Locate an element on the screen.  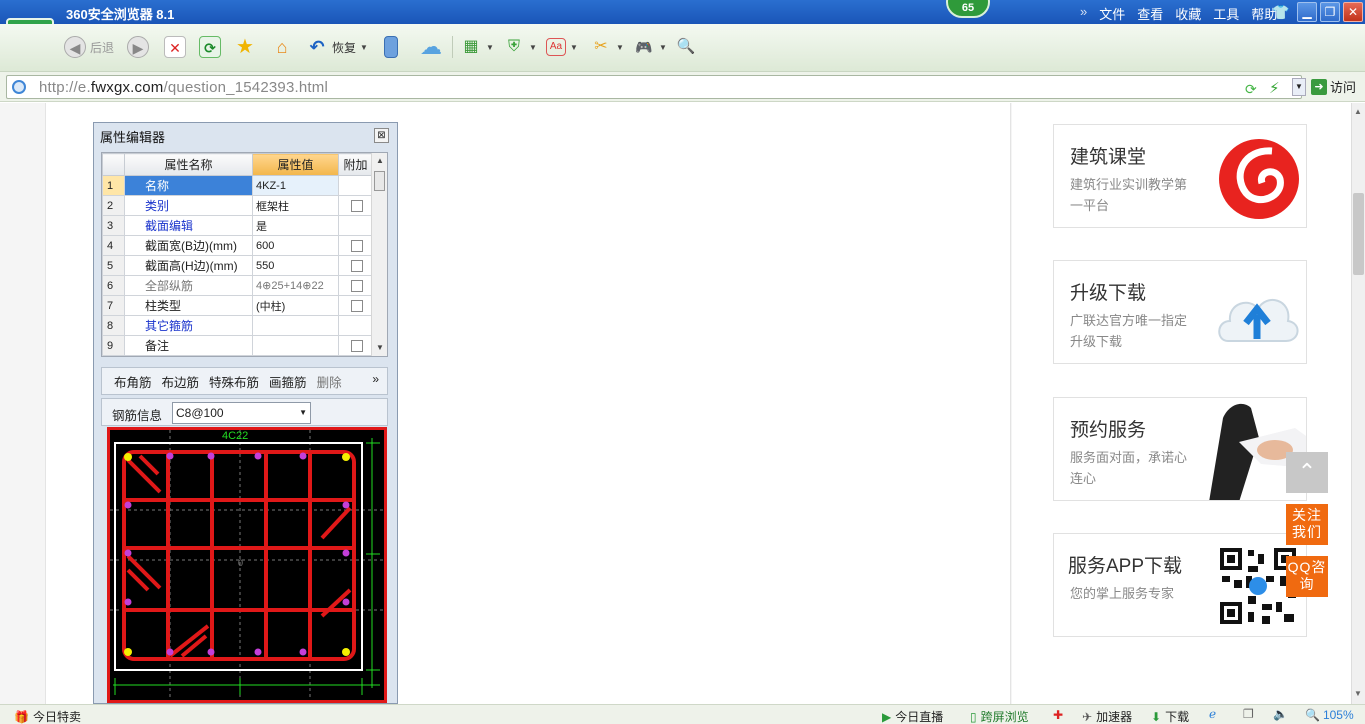
stop-button: ✕ is located at coordinates (175, 47).